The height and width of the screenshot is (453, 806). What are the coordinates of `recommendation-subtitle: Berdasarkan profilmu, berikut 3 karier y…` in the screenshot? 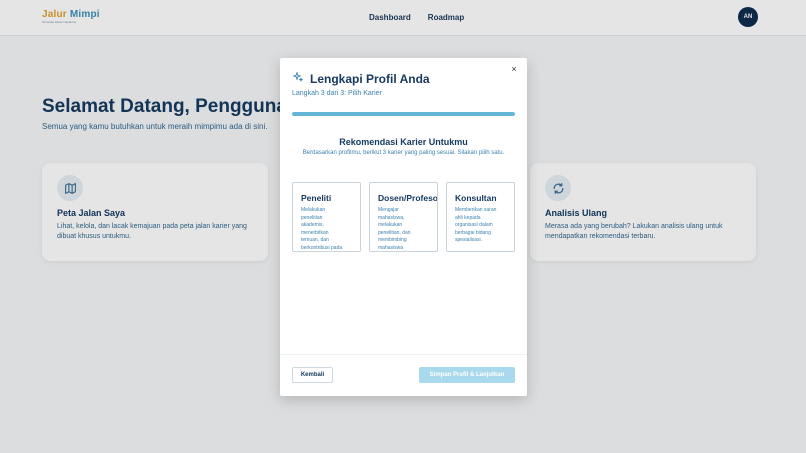 It's located at (403, 153).